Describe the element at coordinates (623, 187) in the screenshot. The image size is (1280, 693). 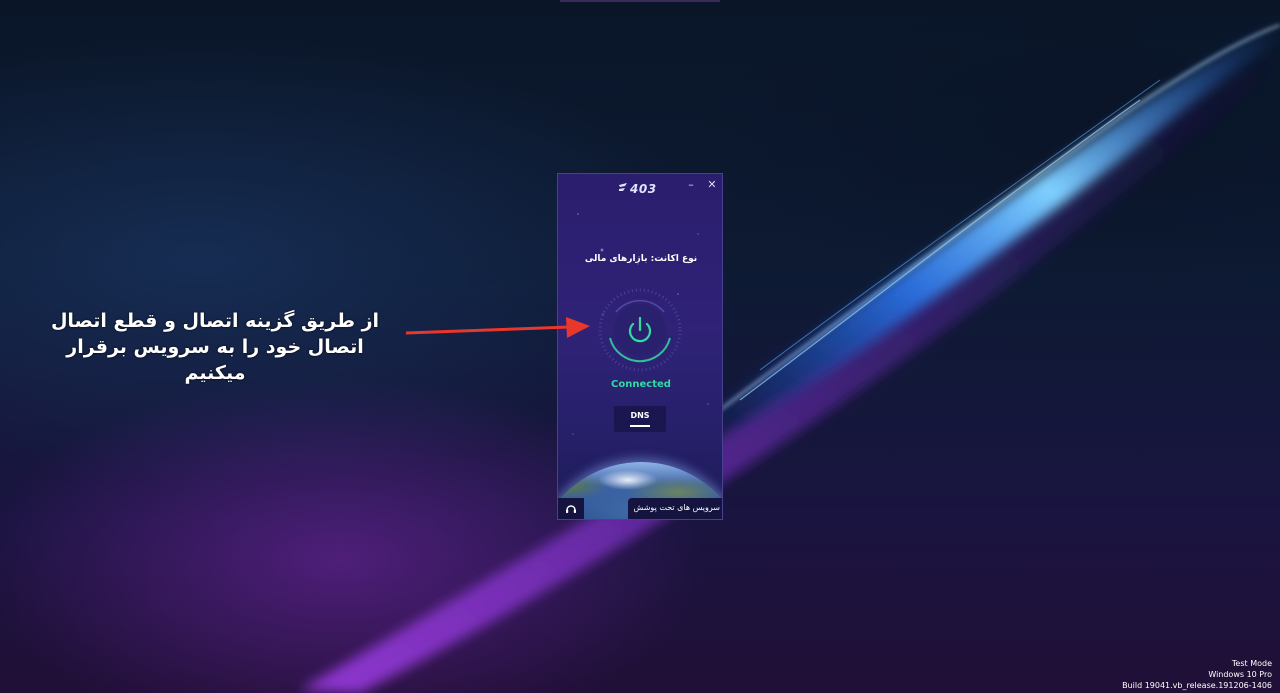
I see `logo-wing-icon` at that location.